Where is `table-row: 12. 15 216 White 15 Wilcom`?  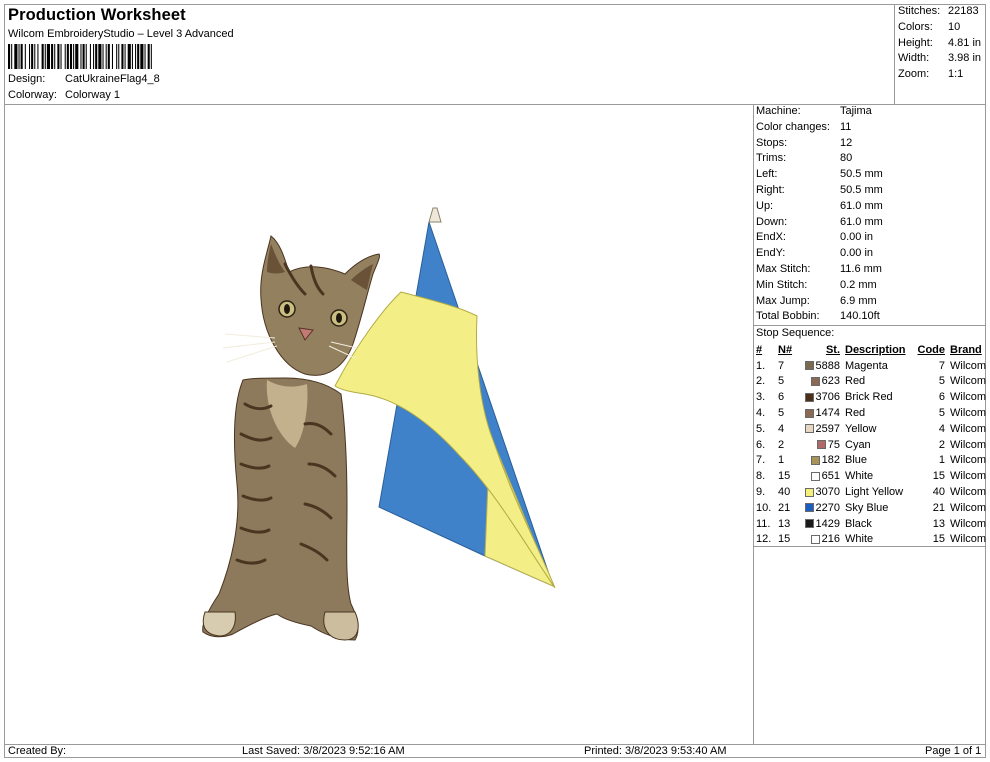 table-row: 12. 15 216 White 15 Wilcom is located at coordinates (870, 540).